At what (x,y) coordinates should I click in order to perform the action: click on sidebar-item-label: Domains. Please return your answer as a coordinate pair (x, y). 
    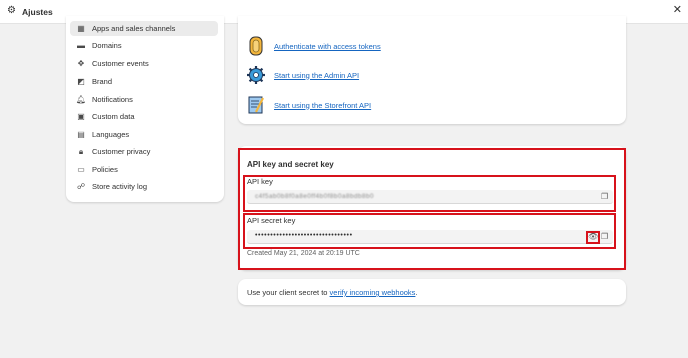
    Looking at the image, I should click on (107, 45).